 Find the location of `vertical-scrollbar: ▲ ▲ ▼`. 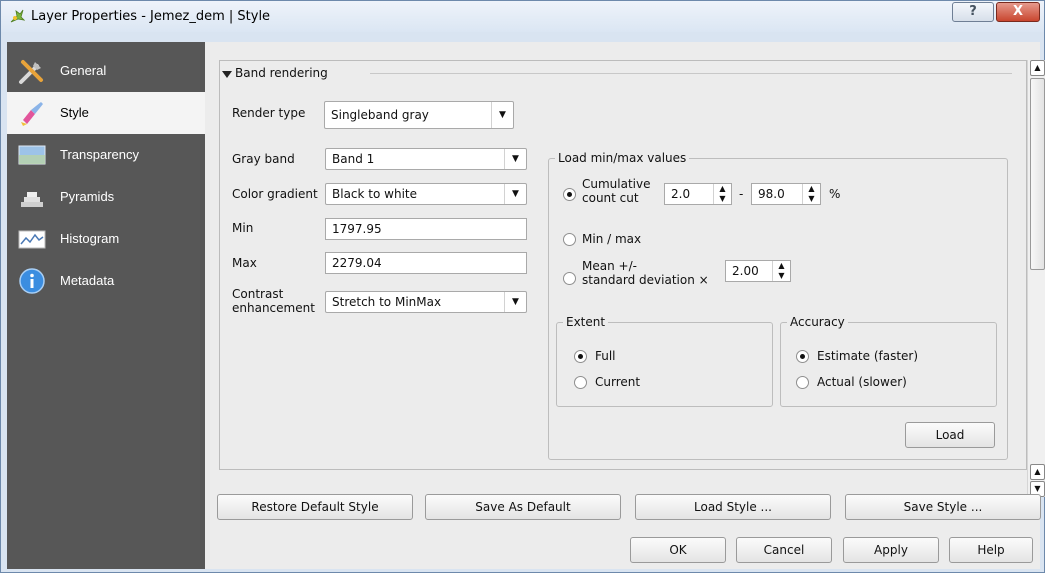

vertical-scrollbar: ▲ ▲ ▼ is located at coordinates (1036, 278).